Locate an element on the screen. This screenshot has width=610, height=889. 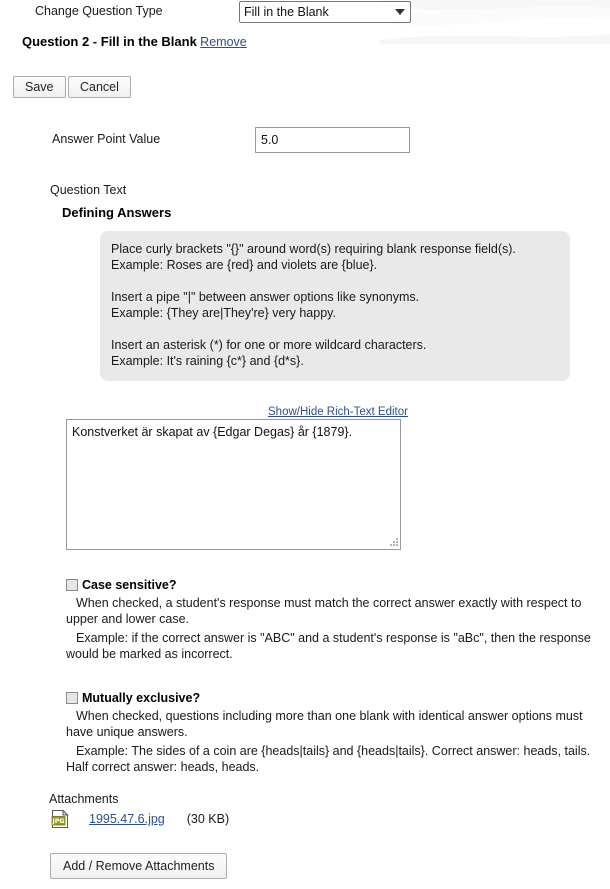
question-heading: Question 2 - Fill in the Blank Remove is located at coordinates (134, 41).